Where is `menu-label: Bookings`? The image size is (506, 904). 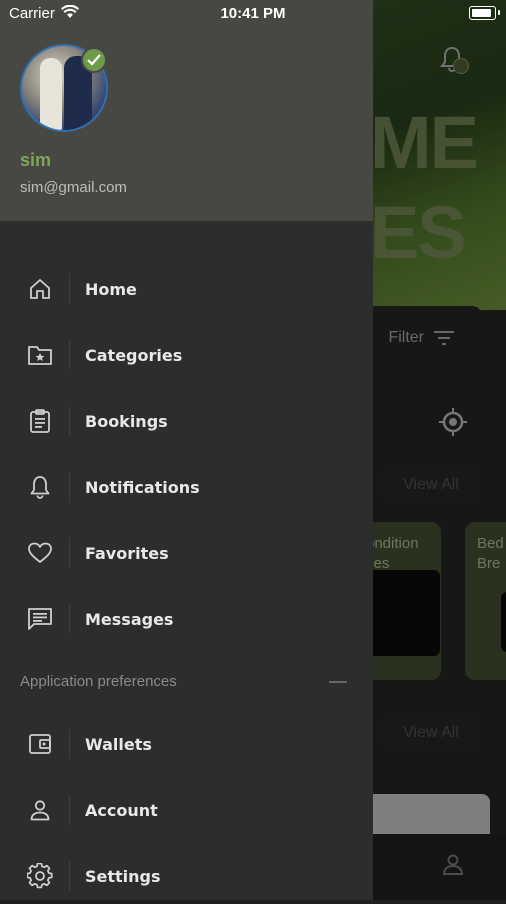
menu-label: Bookings is located at coordinates (126, 421).